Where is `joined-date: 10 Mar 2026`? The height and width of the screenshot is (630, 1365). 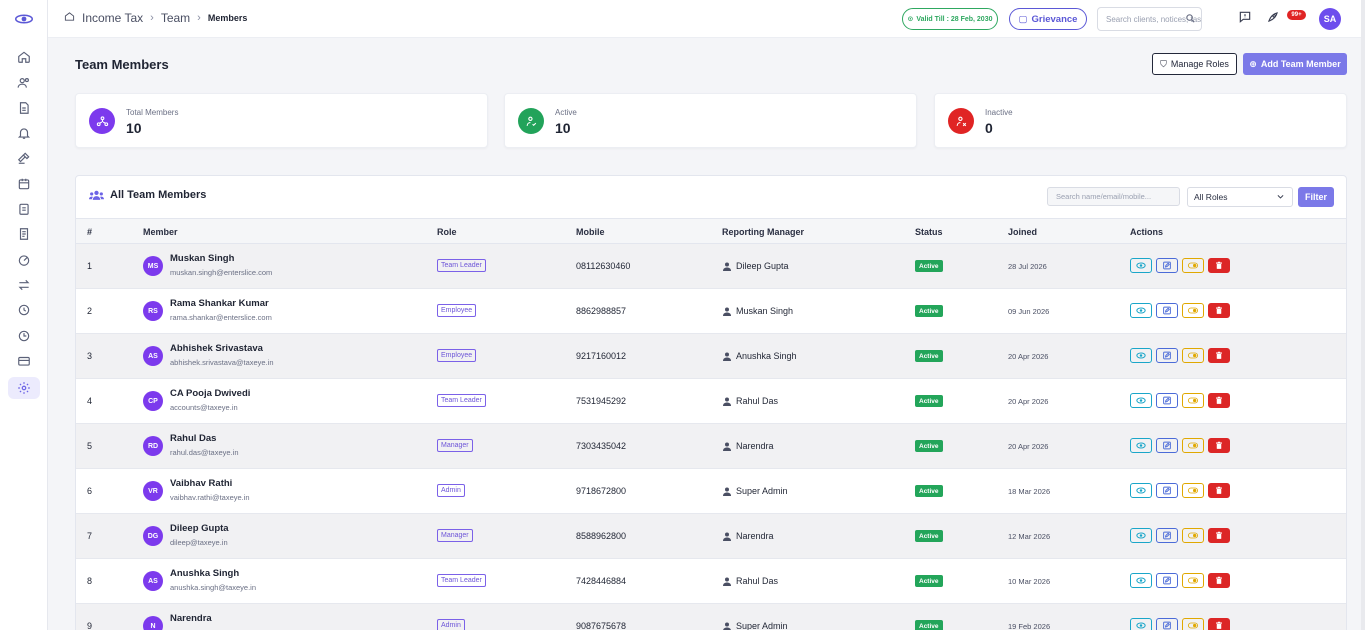 joined-date: 10 Mar 2026 is located at coordinates (1029, 581).